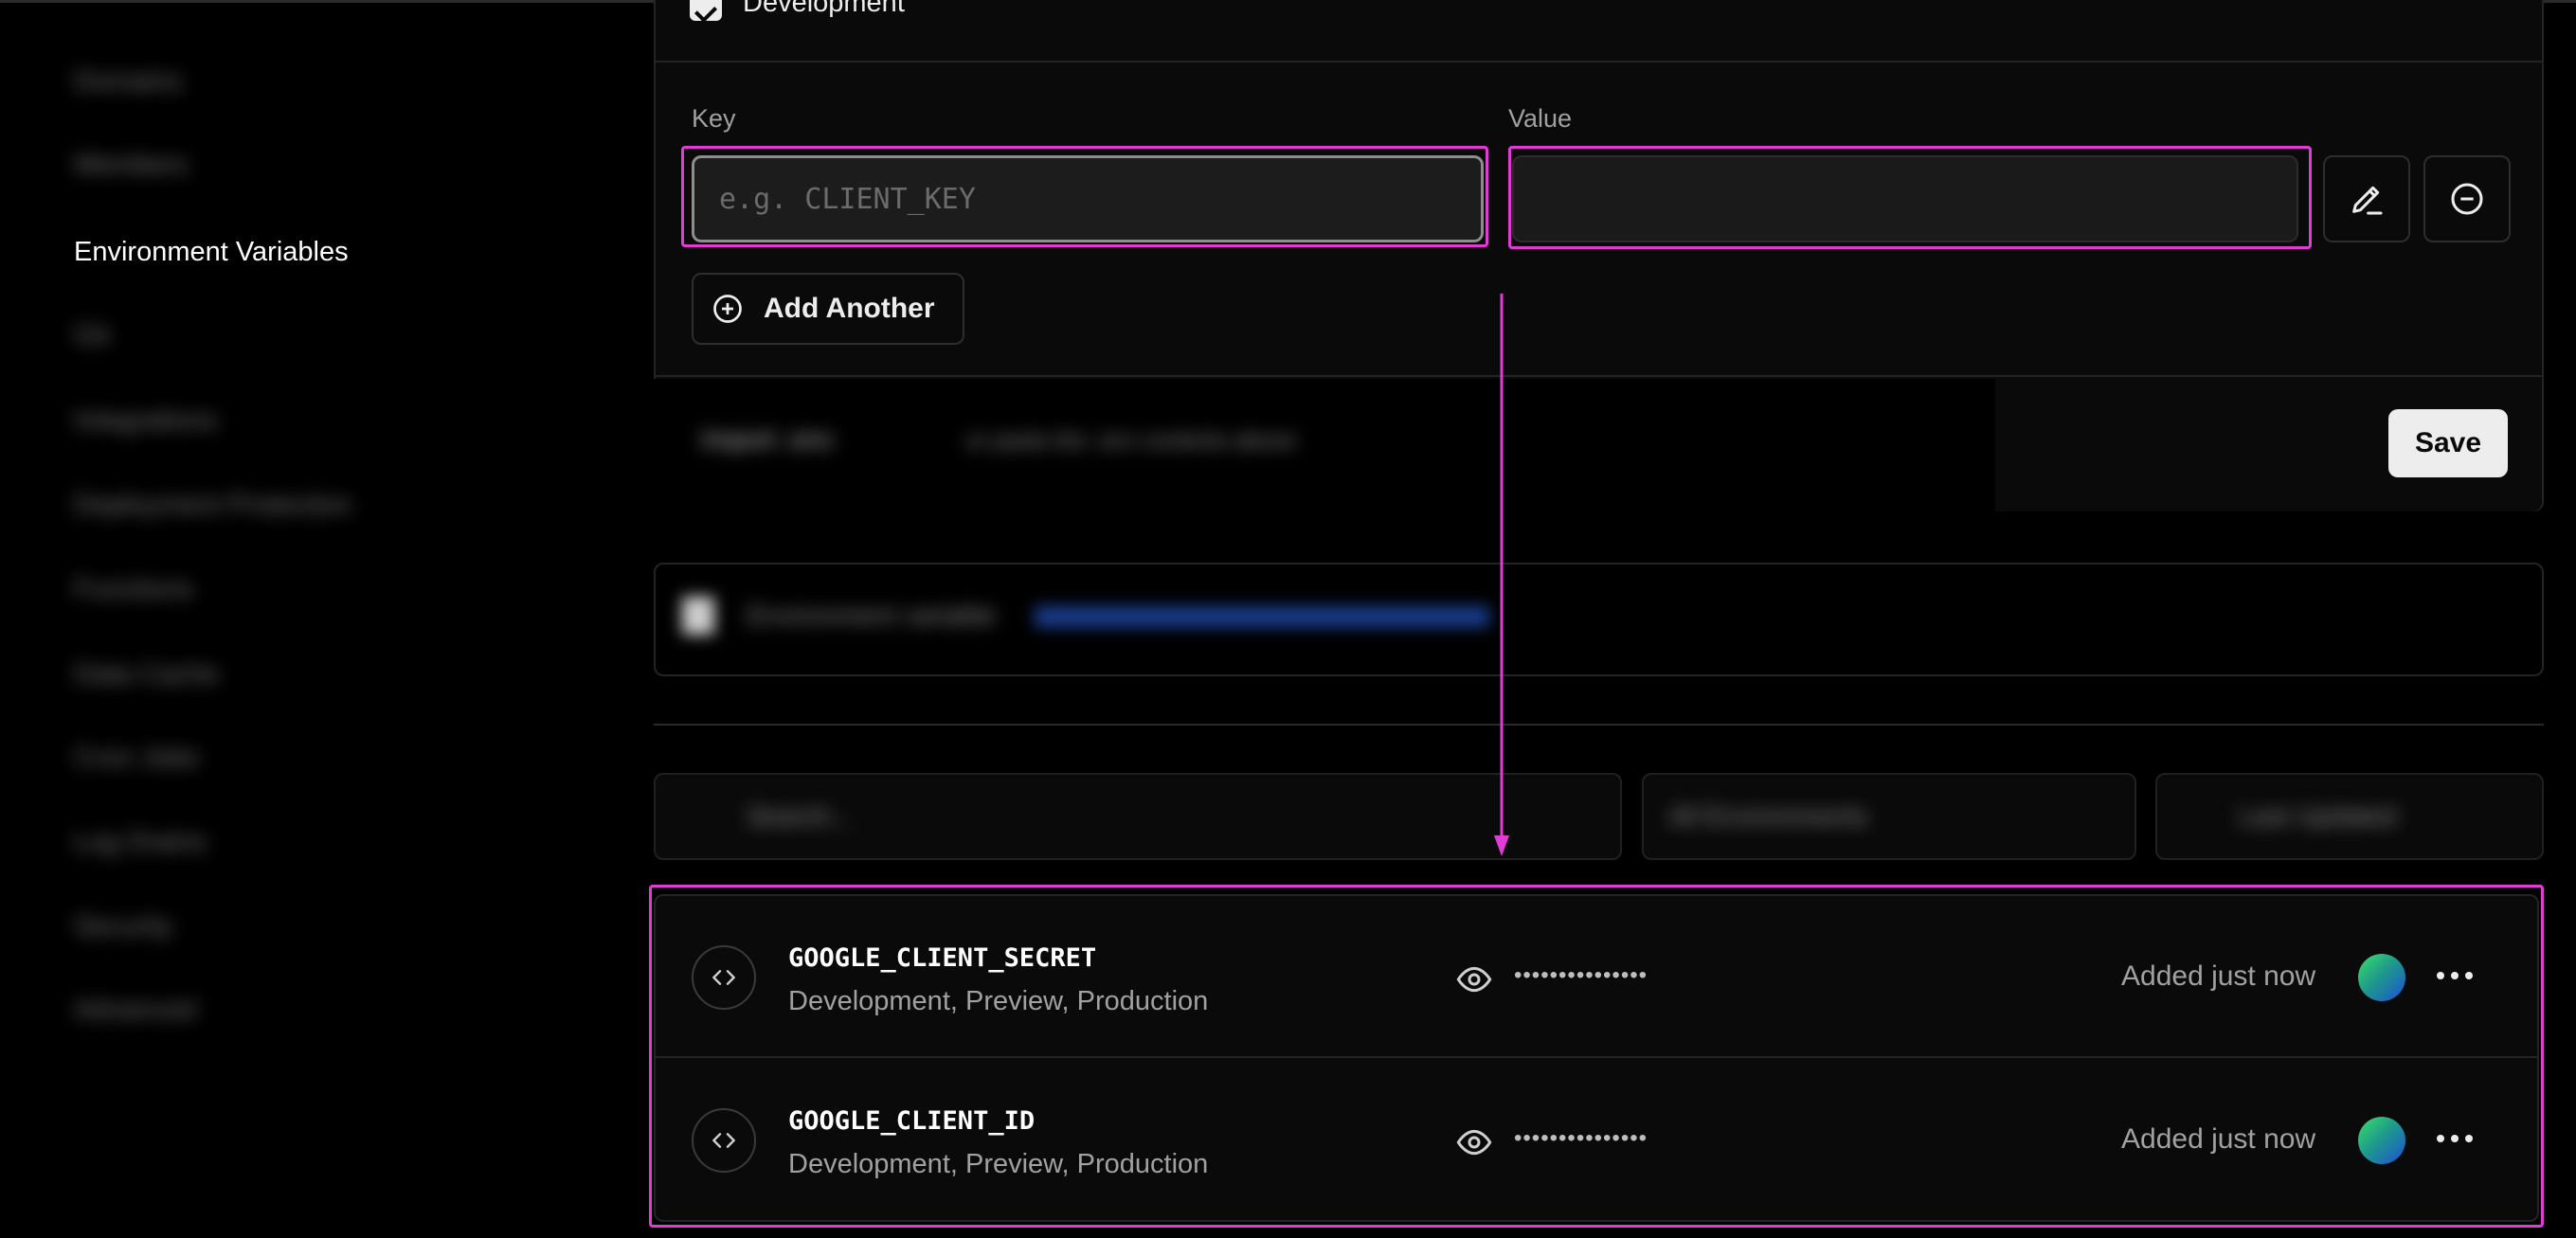  I want to click on sort-value: Last Updated, so click(2318, 816).